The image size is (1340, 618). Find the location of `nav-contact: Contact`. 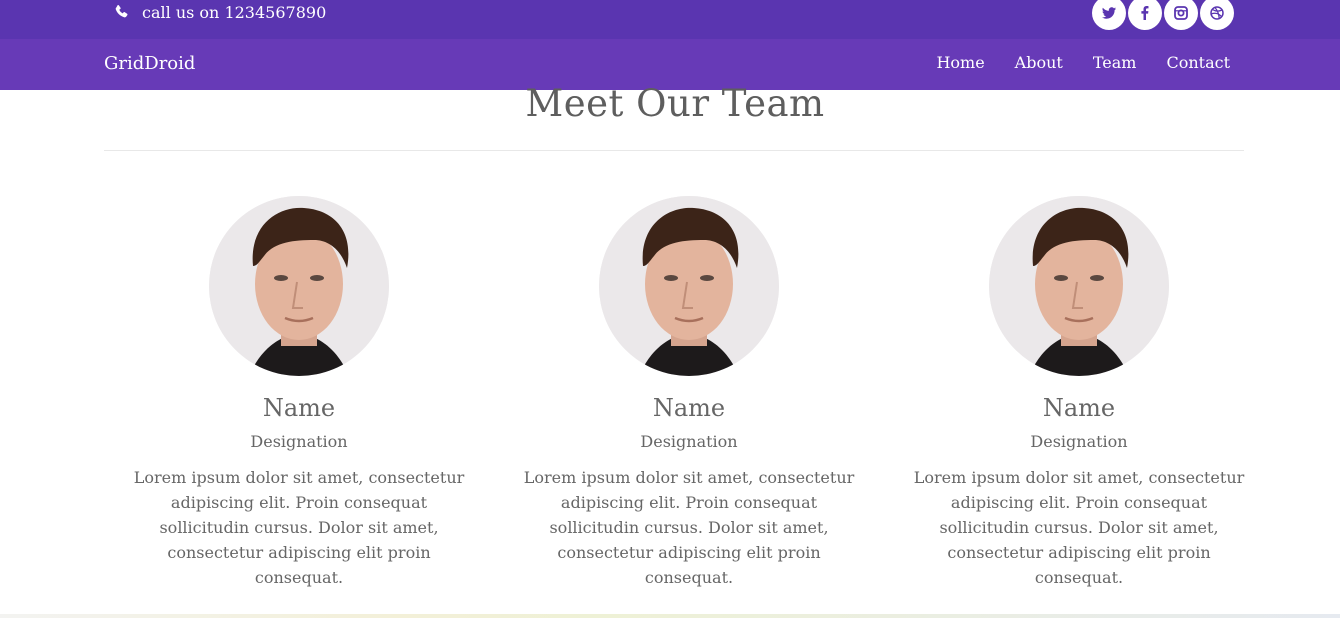

nav-contact: Contact is located at coordinates (1198, 62).